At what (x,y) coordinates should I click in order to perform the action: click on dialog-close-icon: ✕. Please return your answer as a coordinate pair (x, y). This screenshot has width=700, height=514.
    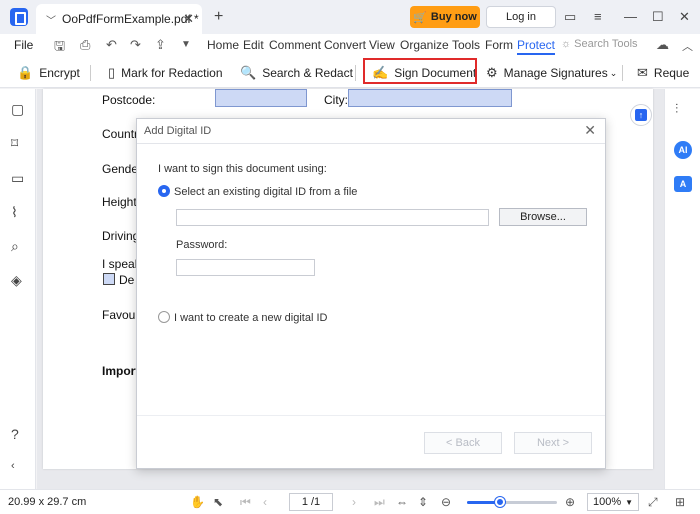
    Looking at the image, I should click on (590, 130).